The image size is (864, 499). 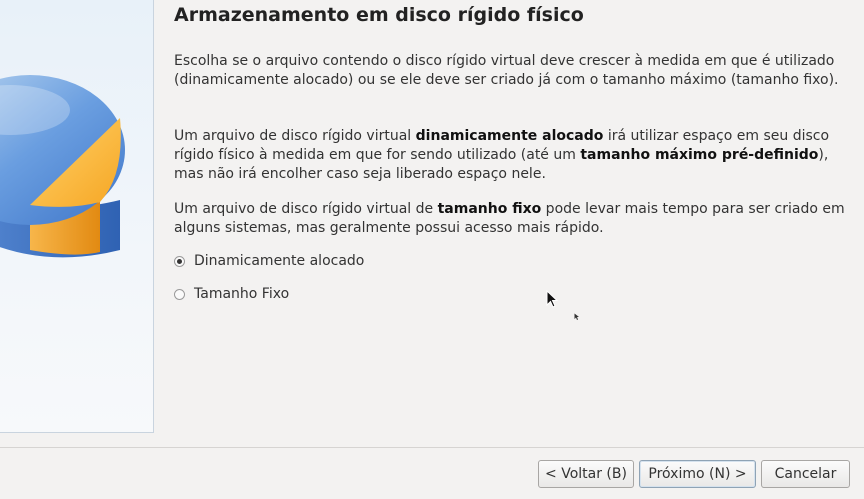 What do you see at coordinates (295, 136) in the screenshot?
I see `dynamic-text-1: Um arquivo de disco rígido virtual` at bounding box center [295, 136].